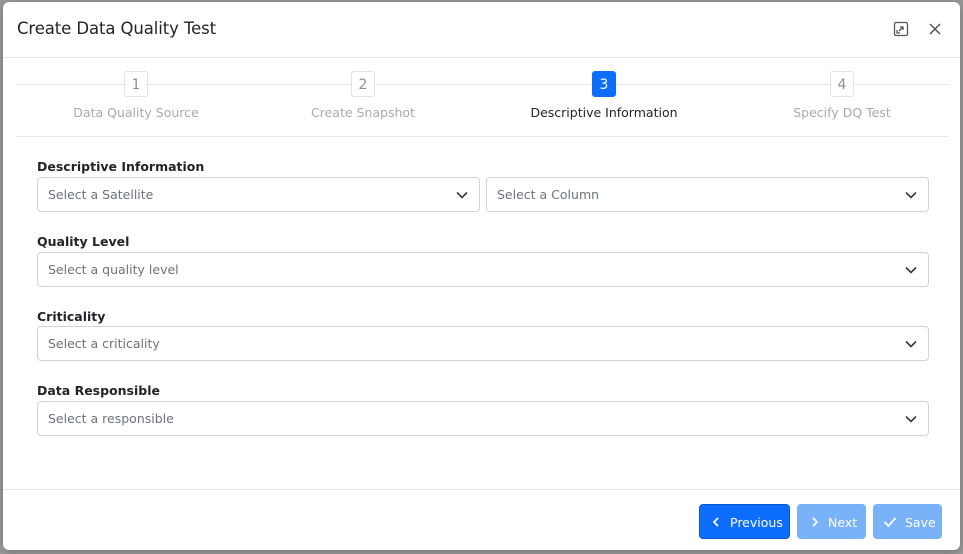  Describe the element at coordinates (843, 522) in the screenshot. I see `next-button-label: Next` at that location.